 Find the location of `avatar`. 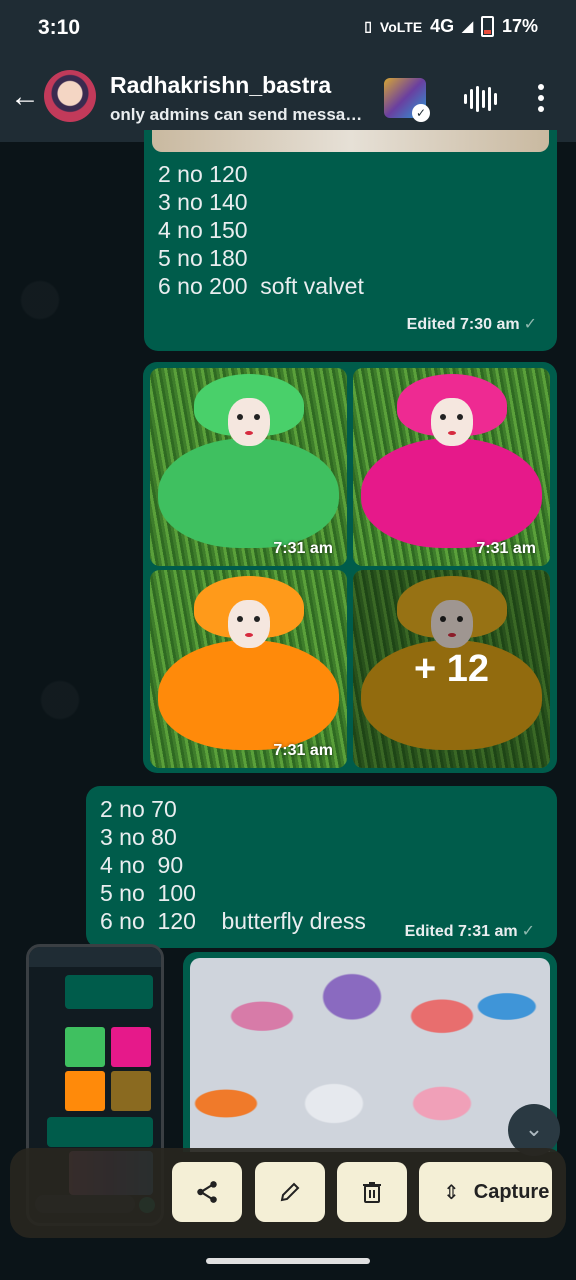

avatar is located at coordinates (70, 96).